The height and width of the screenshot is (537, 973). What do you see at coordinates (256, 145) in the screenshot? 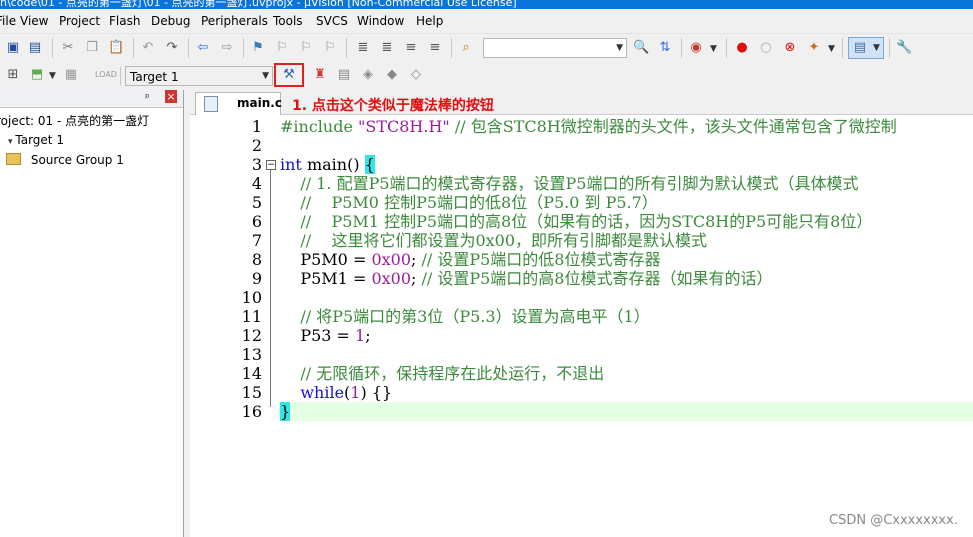
I see `line-number: 2` at bounding box center [256, 145].